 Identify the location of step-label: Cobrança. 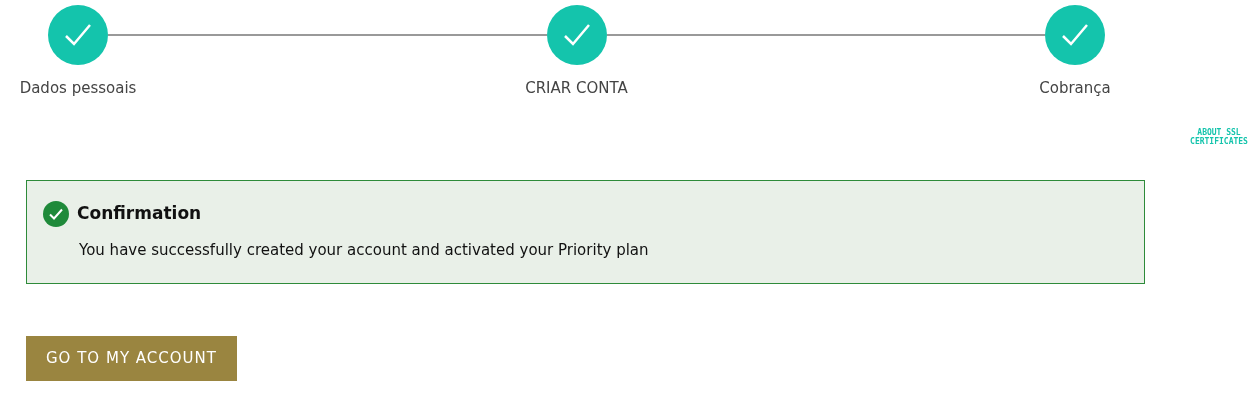
(1075, 88).